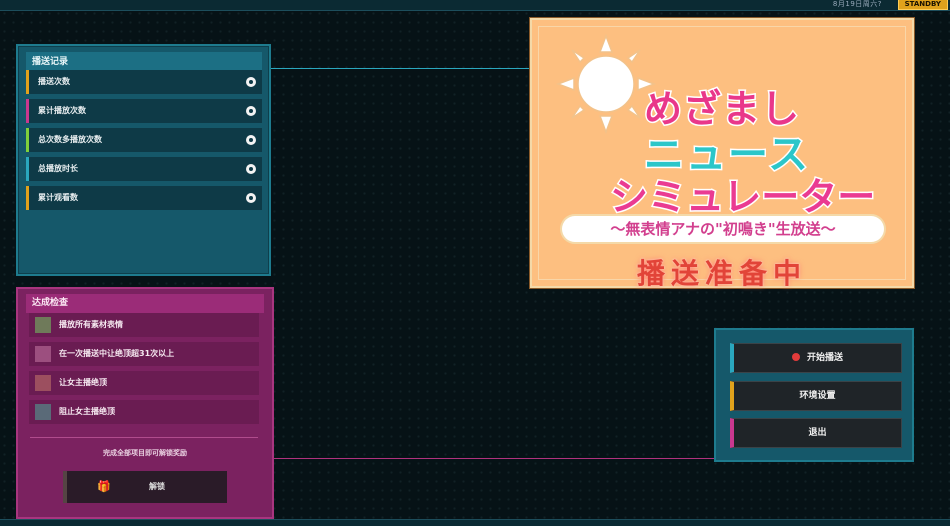 This screenshot has height=526, width=950. Describe the element at coordinates (606, 84) in the screenshot. I see `sun-icon` at that location.